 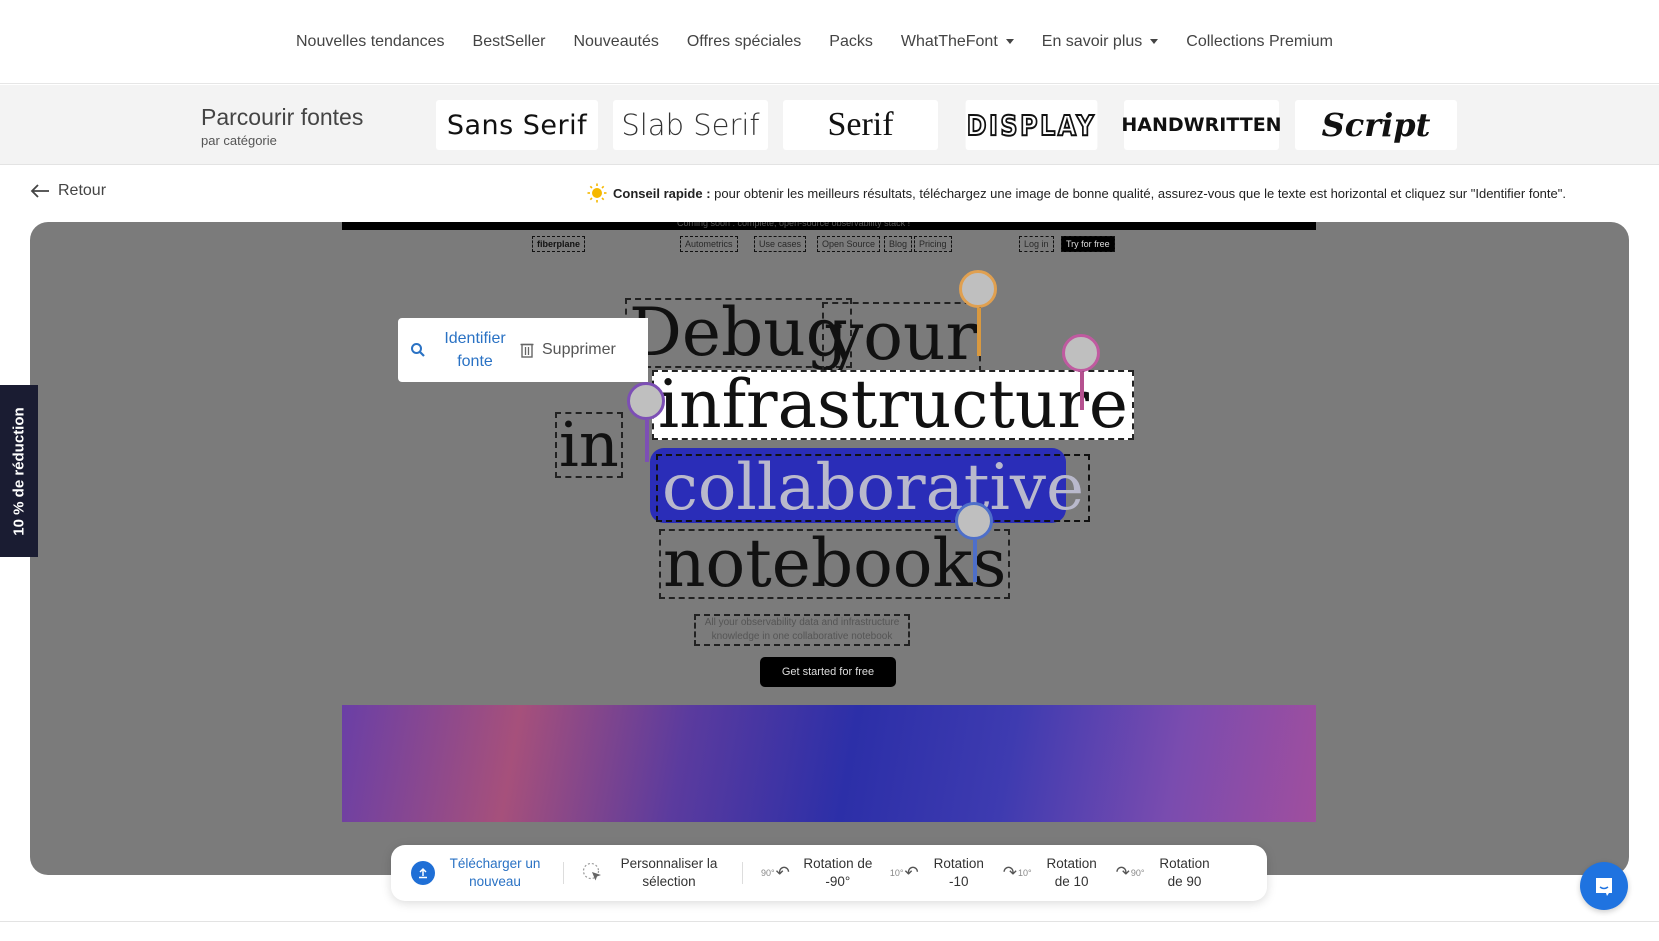 I want to click on rotate-cw-icon: ↷ 10°, so click(x=1017, y=872).